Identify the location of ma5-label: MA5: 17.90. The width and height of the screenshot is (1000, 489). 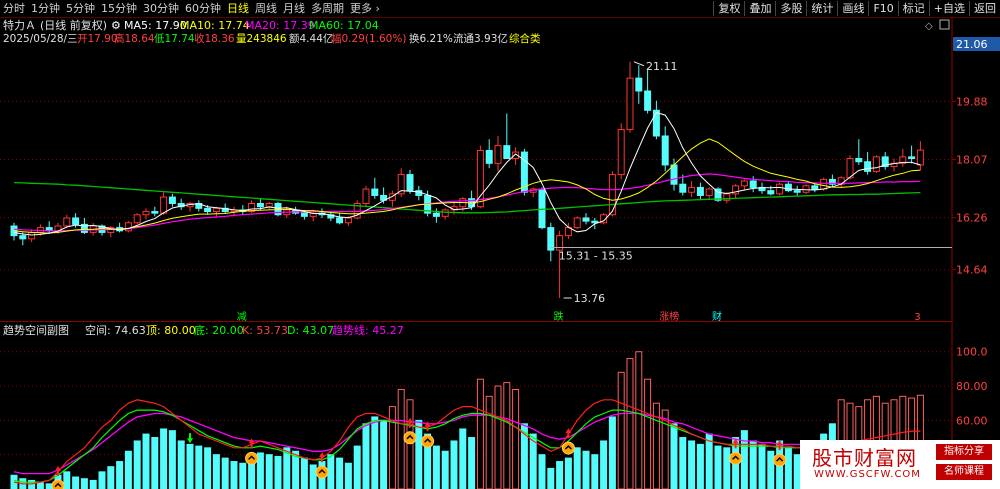
(155, 25).